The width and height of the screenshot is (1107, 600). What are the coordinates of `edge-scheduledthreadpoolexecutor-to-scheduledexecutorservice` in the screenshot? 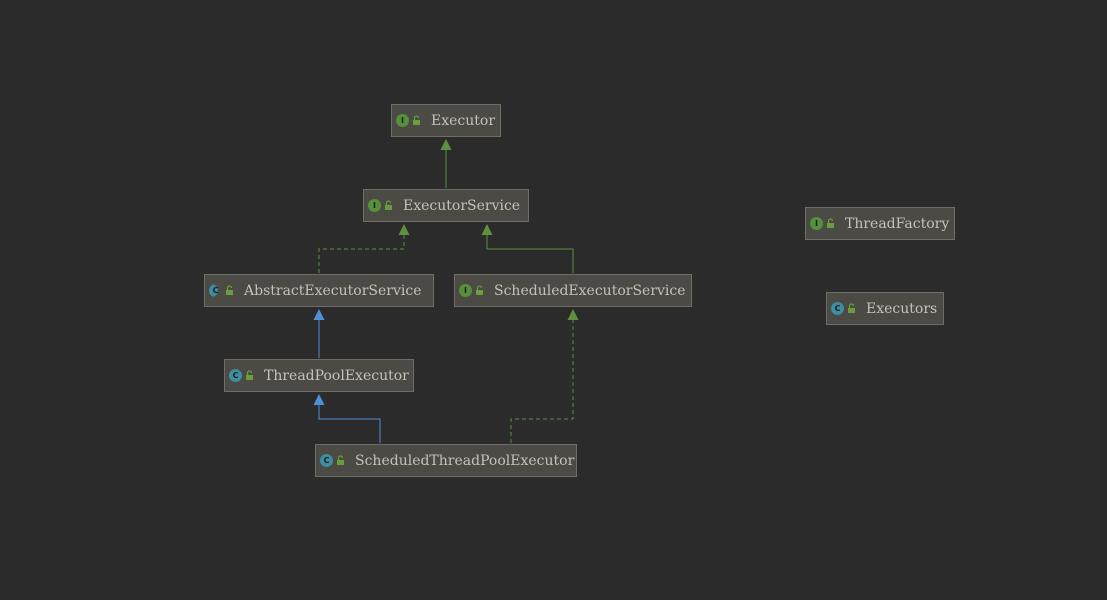 It's located at (544, 376).